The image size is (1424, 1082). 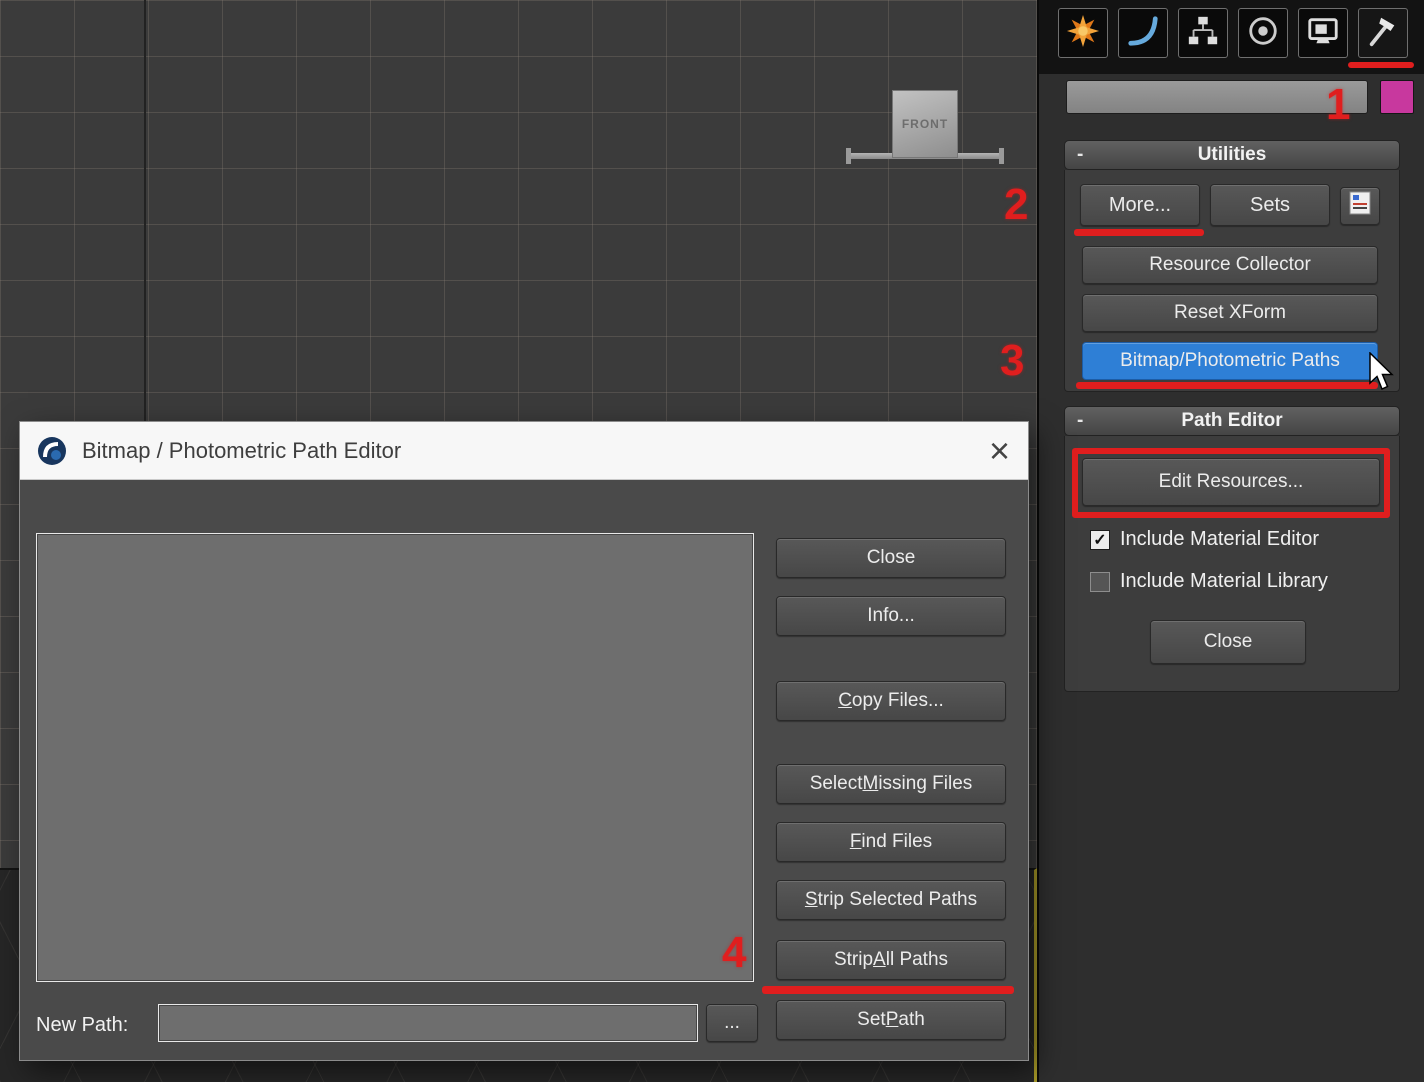 I want to click on button-sets-icon, so click(x=1360, y=206).